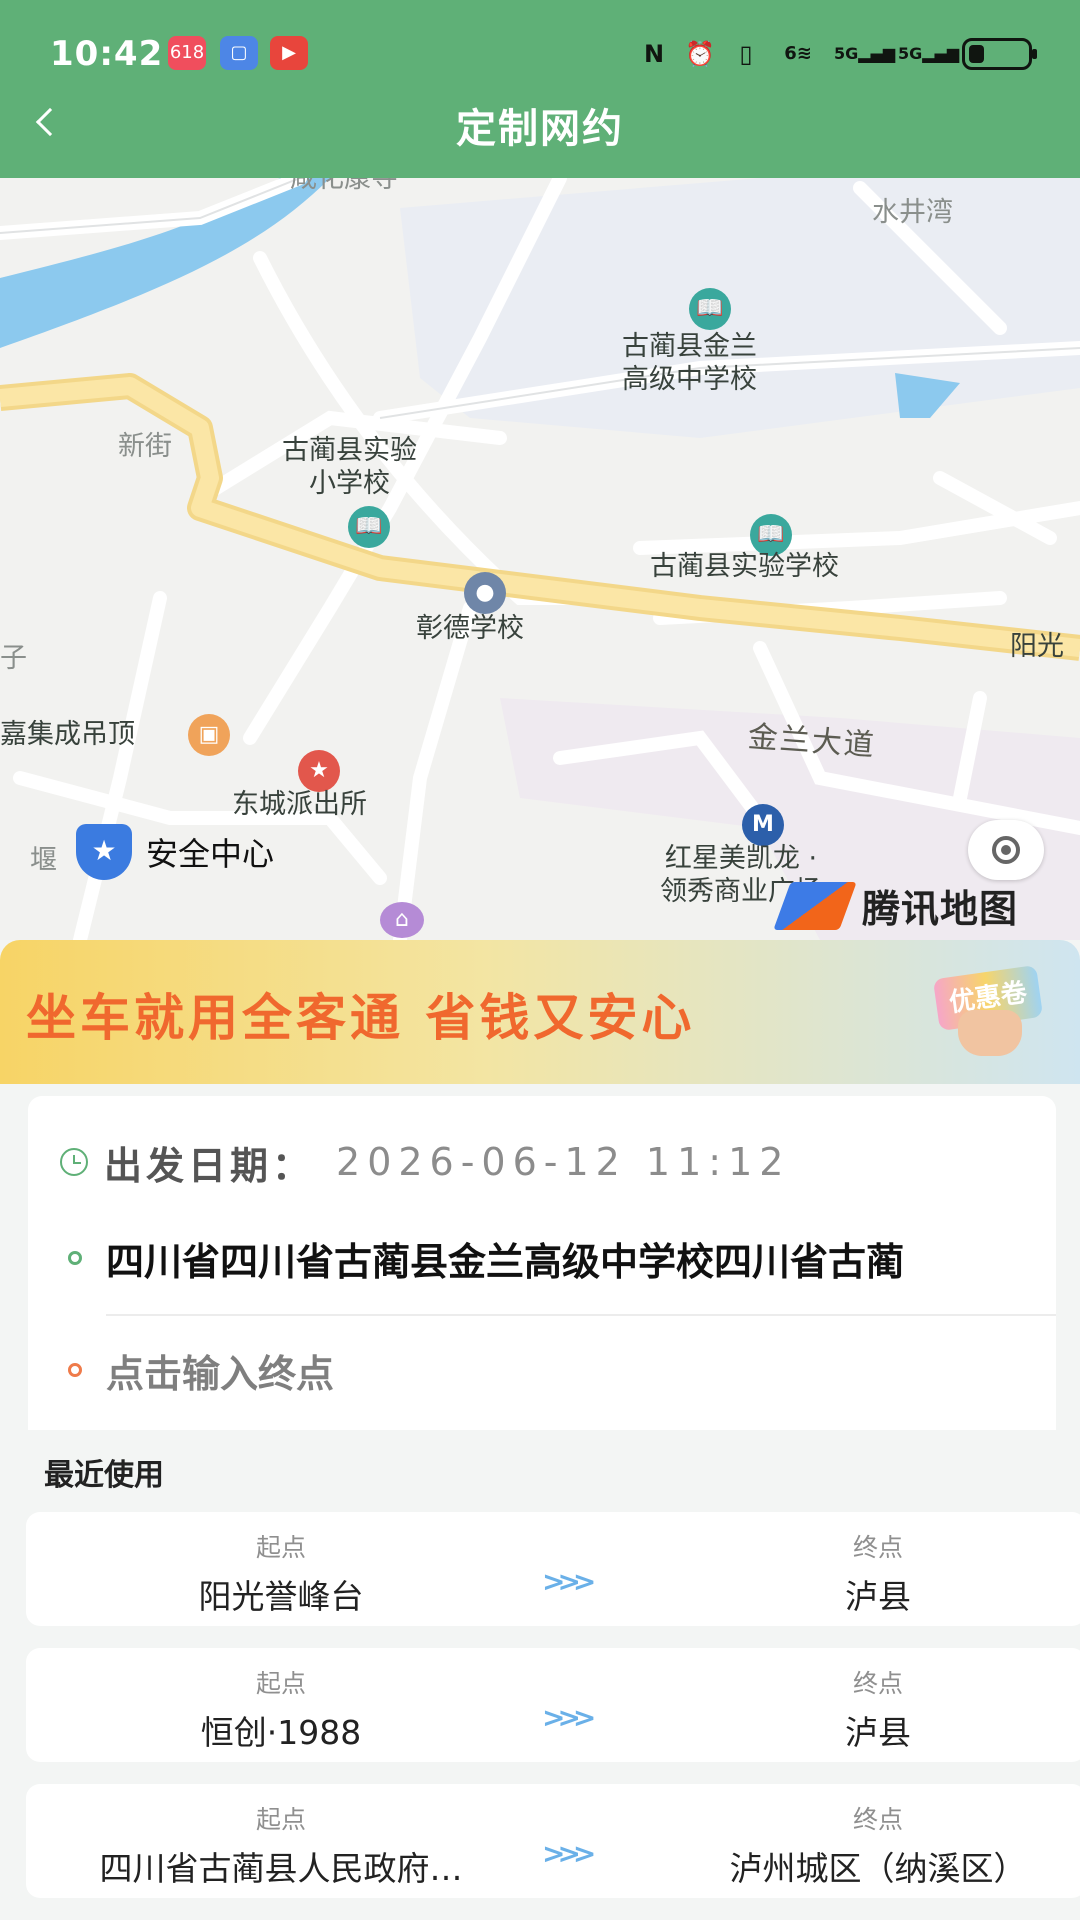 The width and height of the screenshot is (1080, 1920). Describe the element at coordinates (815, 905) in the screenshot. I see `tencent-map-logo-icon` at that location.